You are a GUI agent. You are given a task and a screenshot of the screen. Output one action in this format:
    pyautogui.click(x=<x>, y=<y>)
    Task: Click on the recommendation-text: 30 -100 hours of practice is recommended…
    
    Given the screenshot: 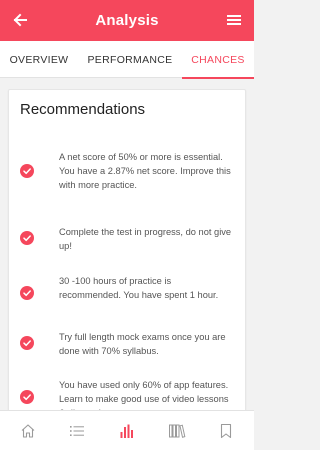 What is the action you would take?
    pyautogui.click(x=139, y=288)
    